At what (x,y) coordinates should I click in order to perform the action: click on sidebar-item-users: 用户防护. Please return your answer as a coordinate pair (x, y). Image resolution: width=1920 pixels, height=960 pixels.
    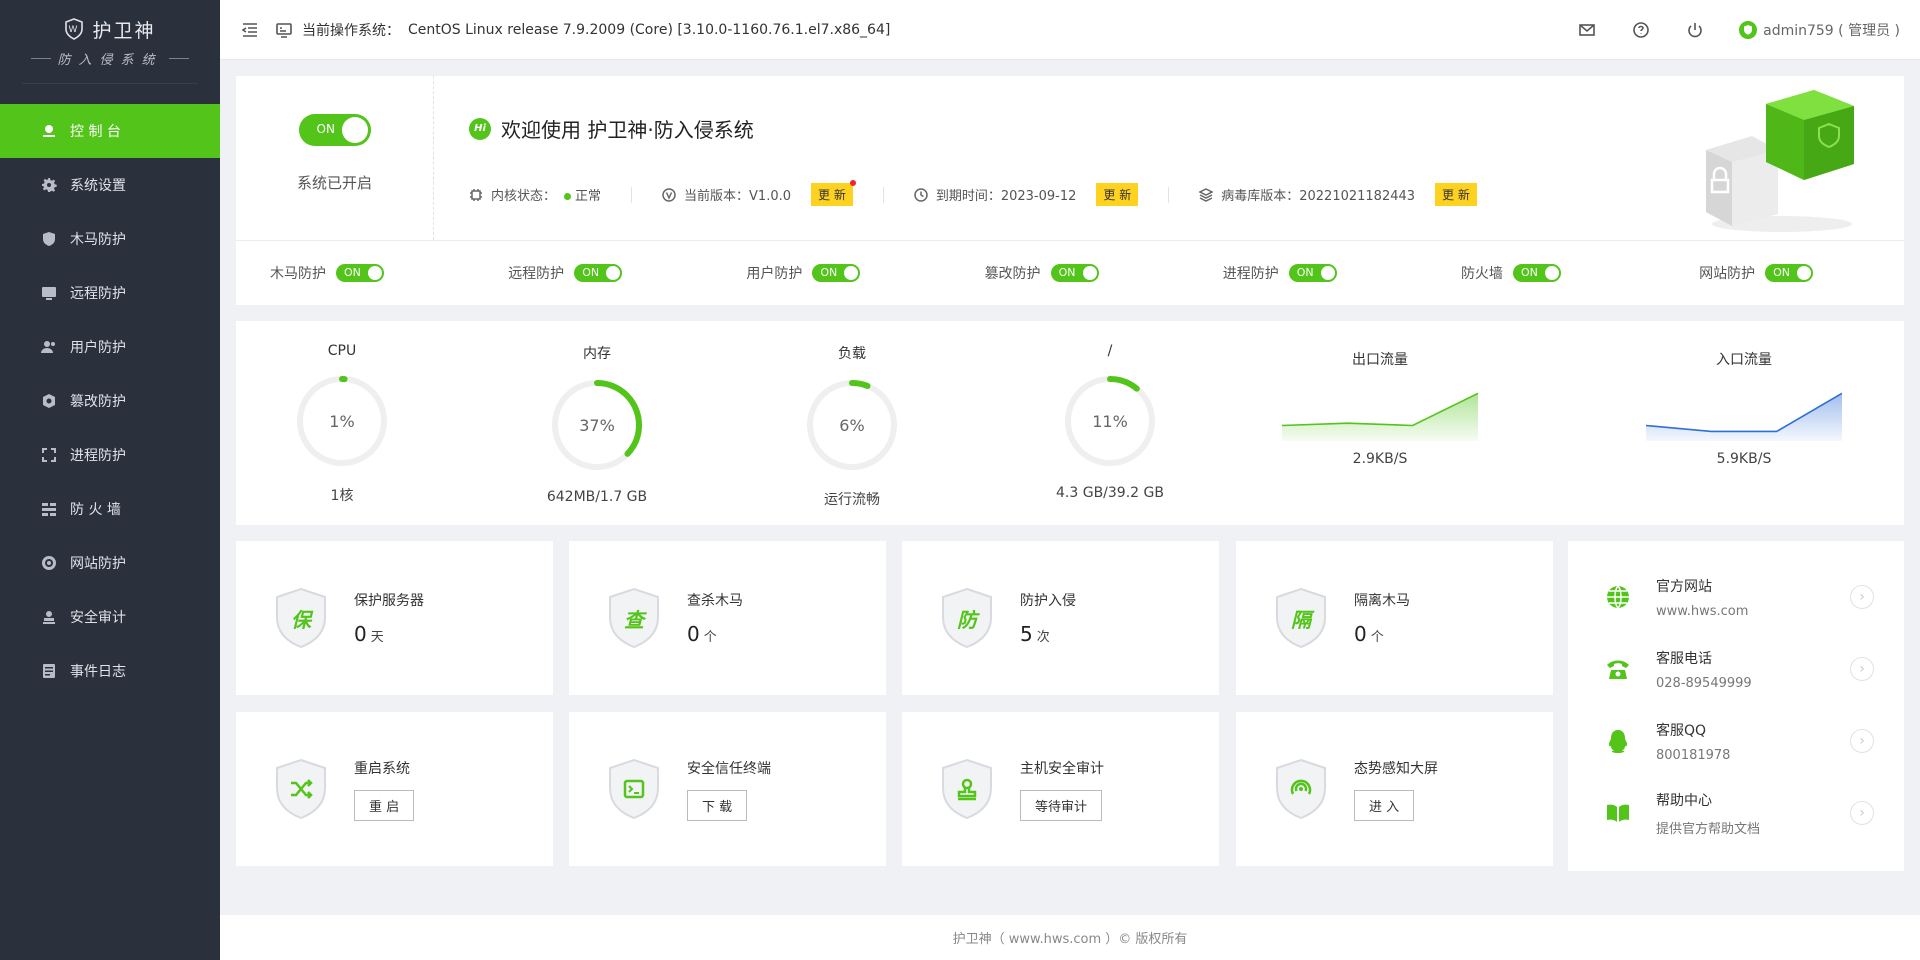
    Looking at the image, I should click on (110, 347).